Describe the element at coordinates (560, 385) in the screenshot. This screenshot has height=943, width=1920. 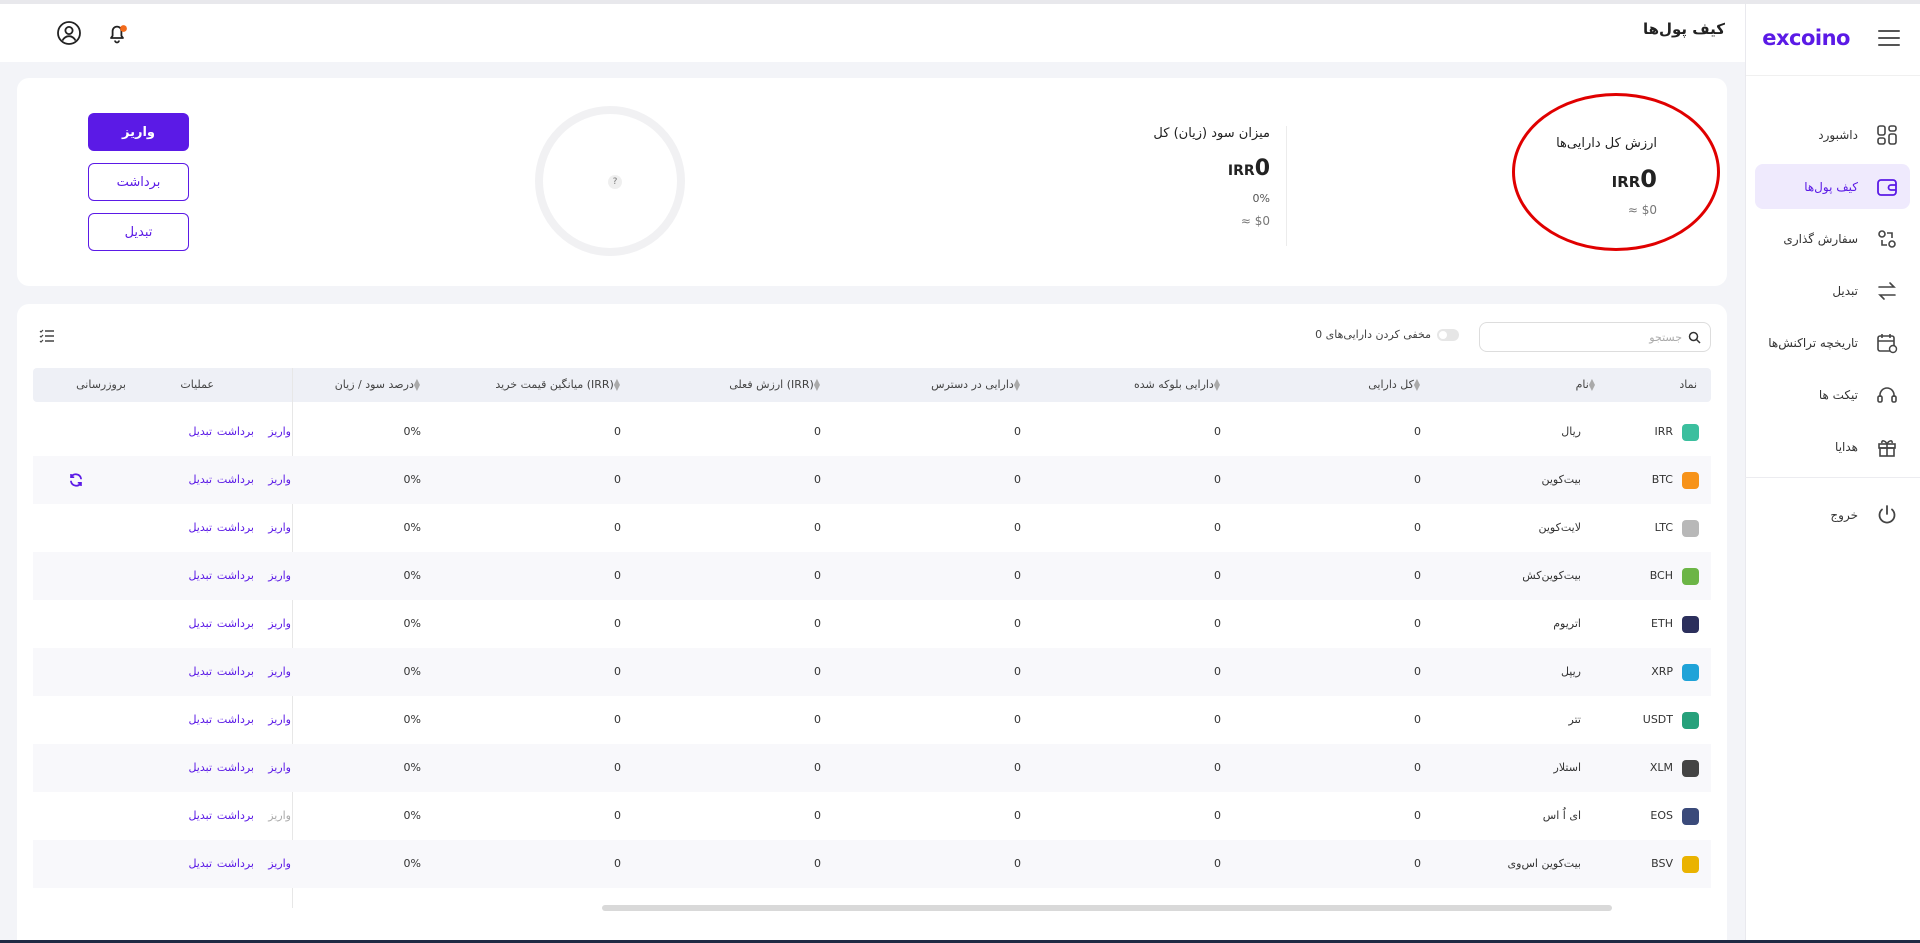
I see `col-avg-price: میانگین قیمت خرید (IRR)▲ ▼` at that location.